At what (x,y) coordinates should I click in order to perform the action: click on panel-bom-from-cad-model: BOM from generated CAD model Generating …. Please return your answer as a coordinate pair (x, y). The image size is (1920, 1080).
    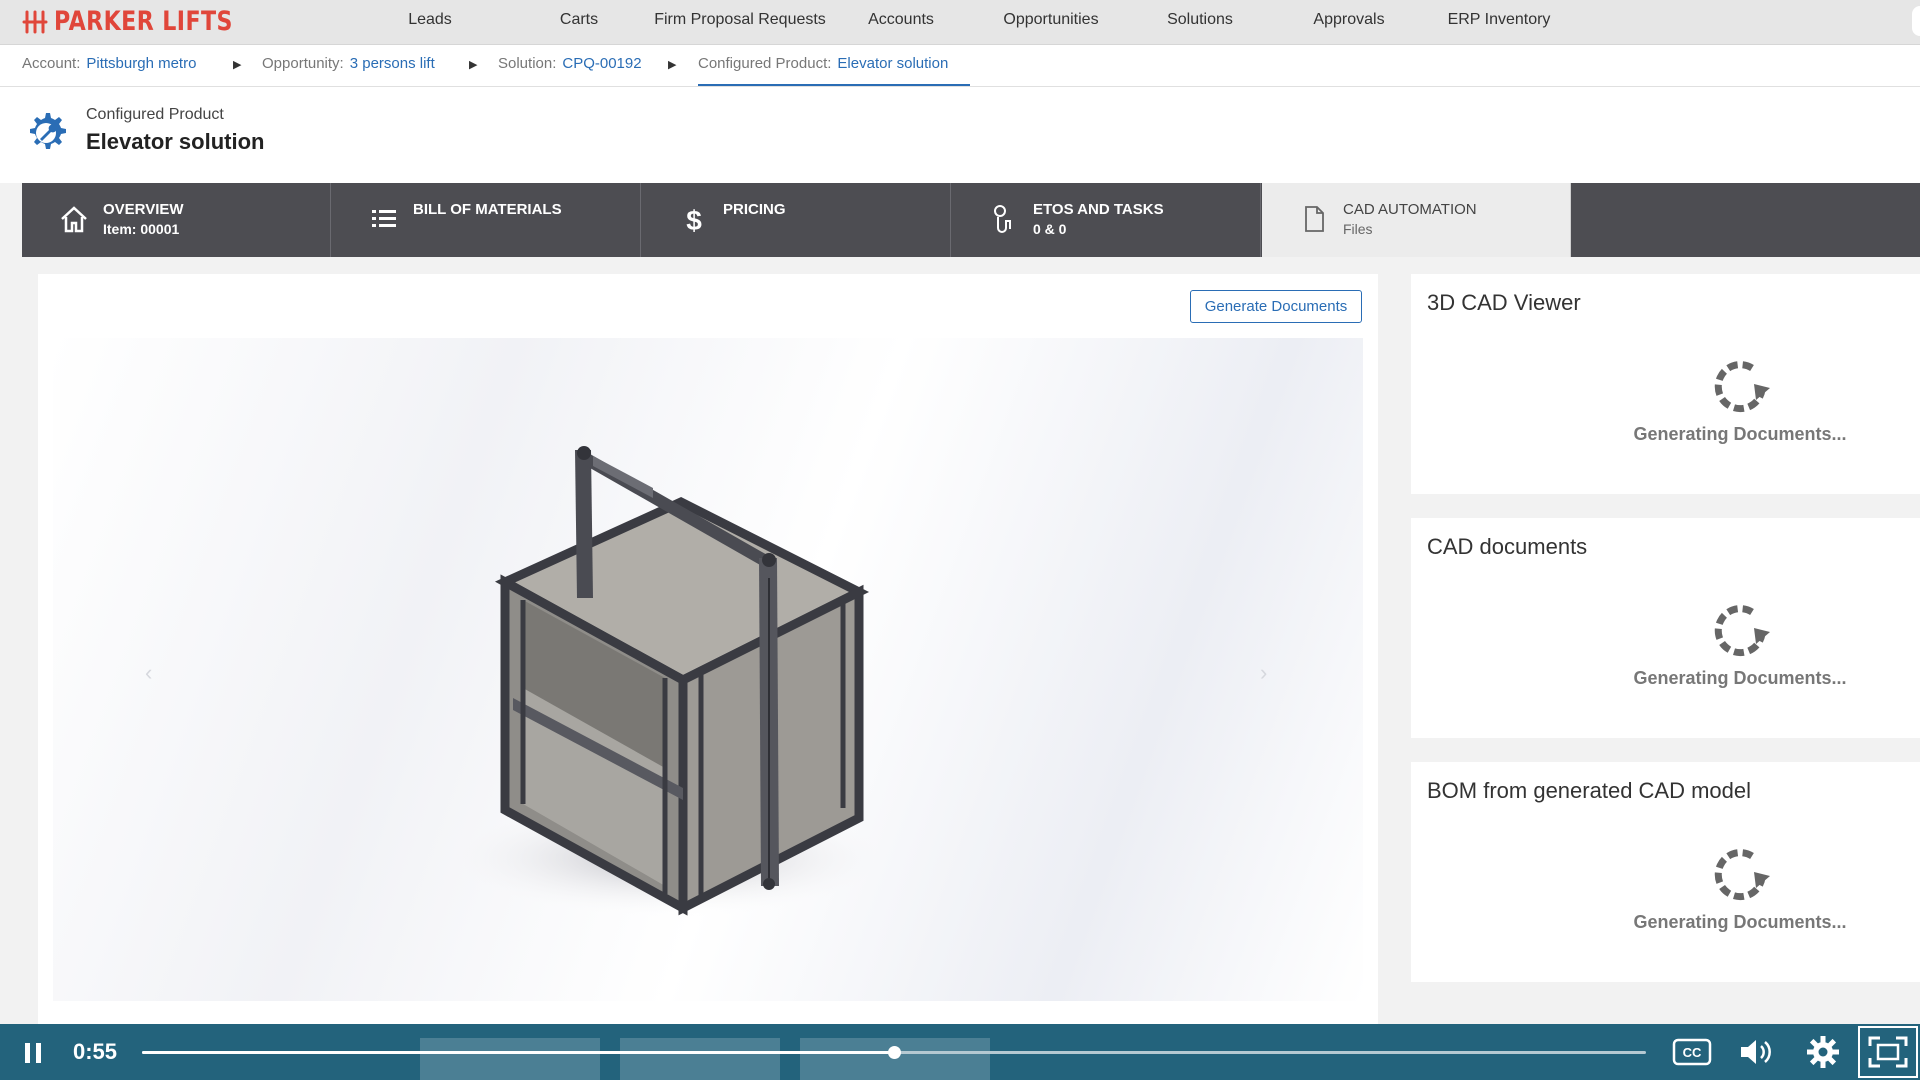
    Looking at the image, I should click on (1665, 872).